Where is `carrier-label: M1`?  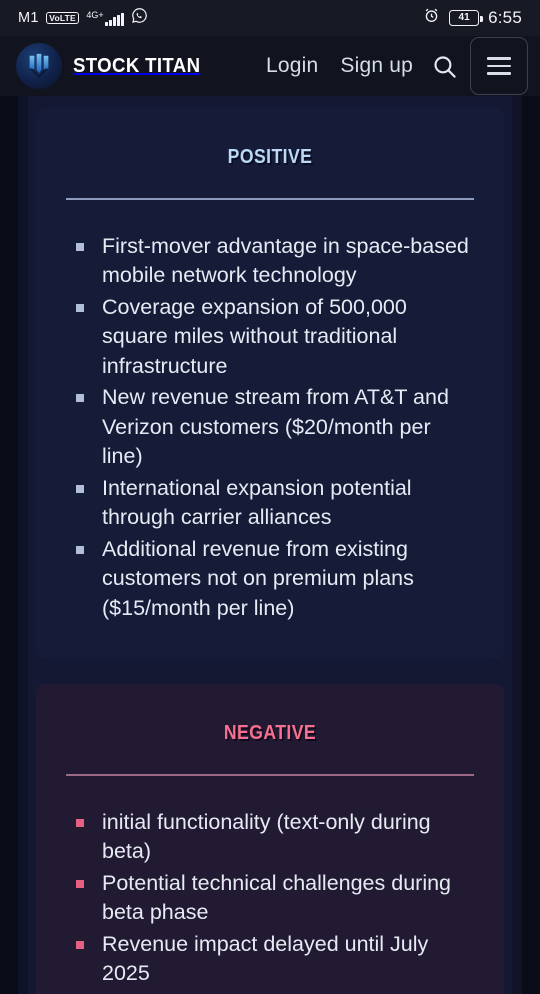 carrier-label: M1 is located at coordinates (28, 18).